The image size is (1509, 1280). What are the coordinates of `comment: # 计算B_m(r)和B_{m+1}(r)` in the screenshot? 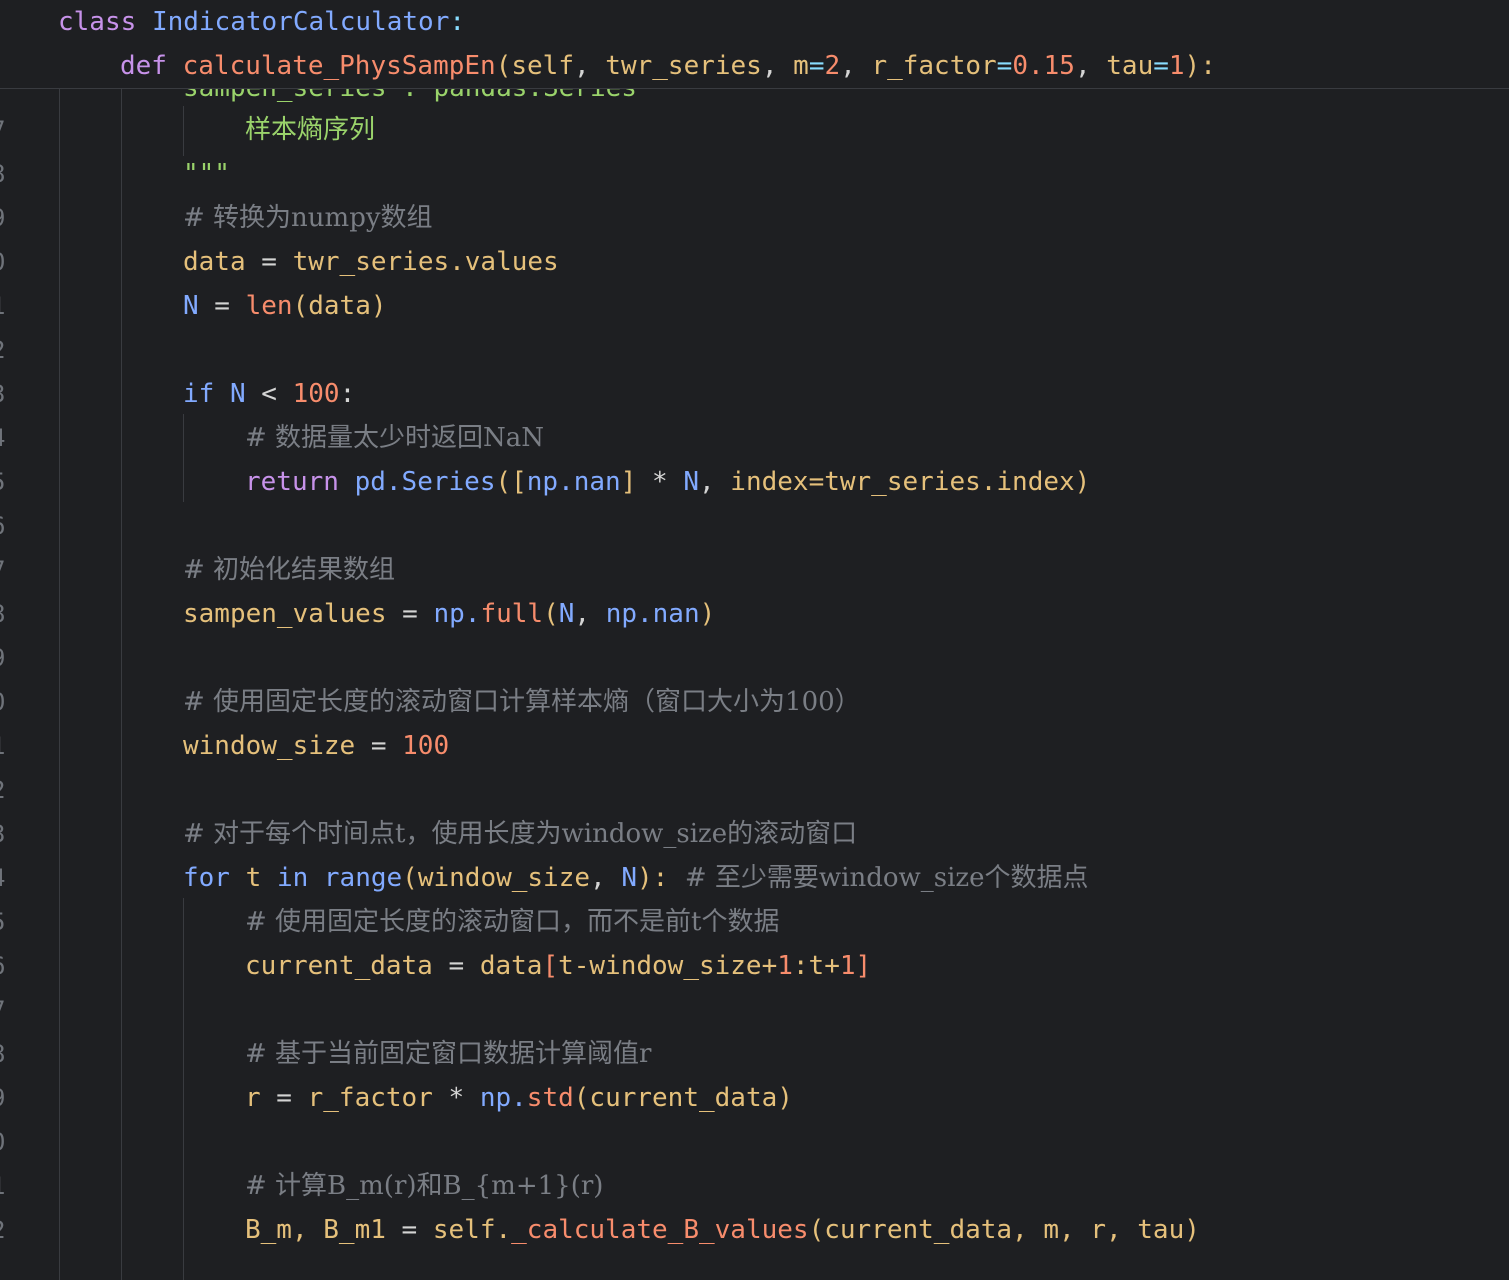 It's located at (424, 1186).